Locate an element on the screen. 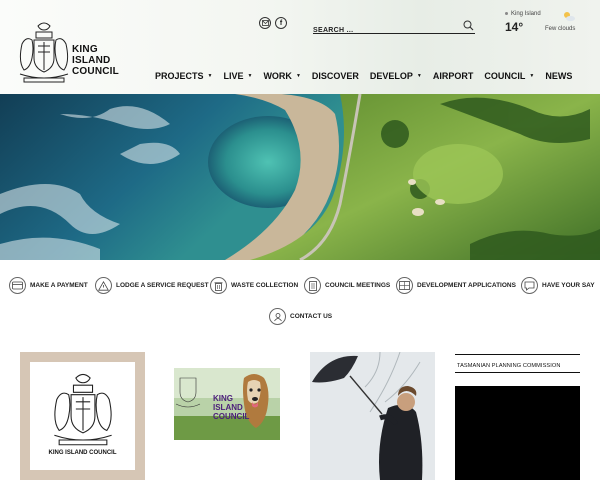 This screenshot has height=480, width=600. quick-link-label: CONTACT US is located at coordinates (311, 316).